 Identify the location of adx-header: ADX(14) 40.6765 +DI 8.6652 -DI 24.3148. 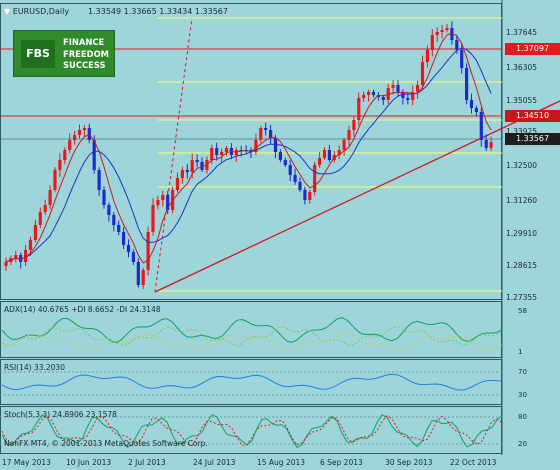
(82, 309).